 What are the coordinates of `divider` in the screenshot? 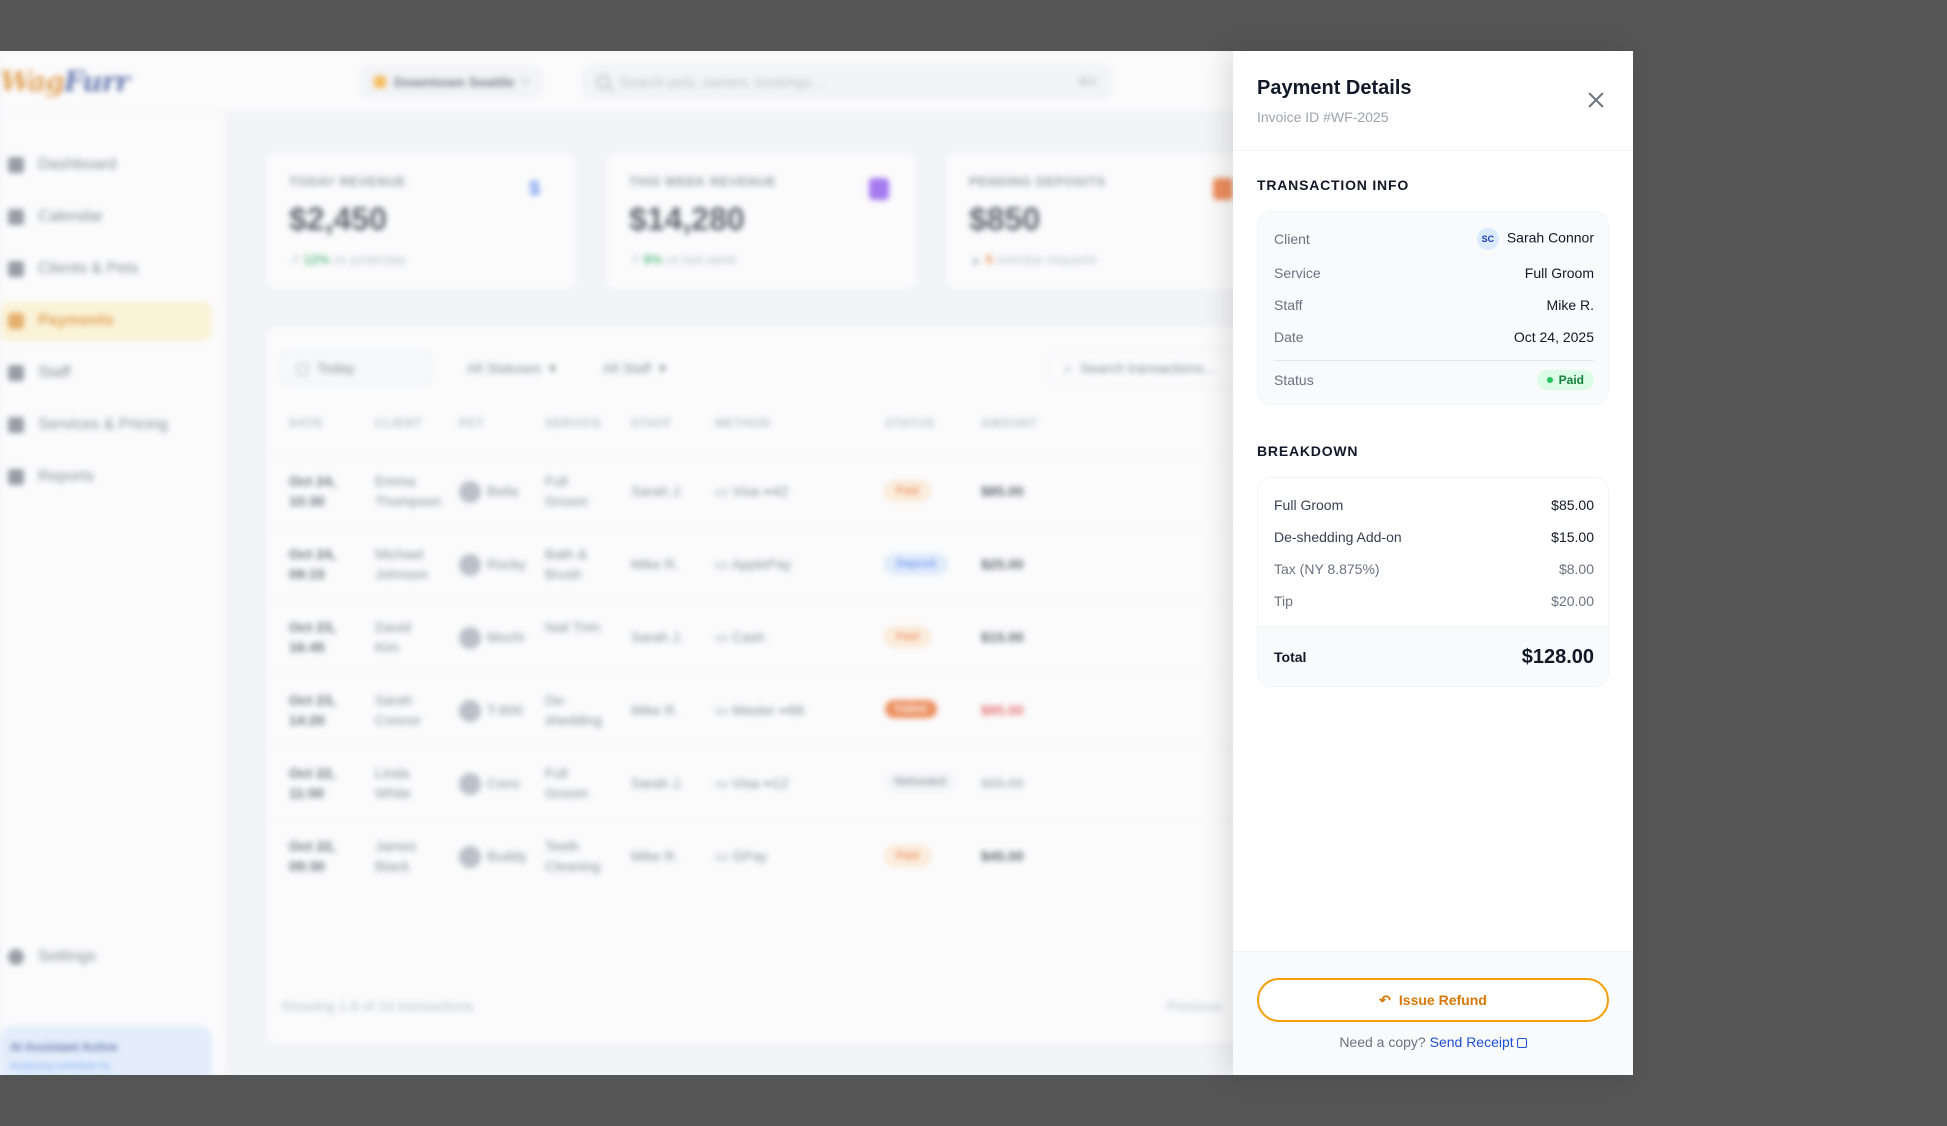 It's located at (1434, 360).